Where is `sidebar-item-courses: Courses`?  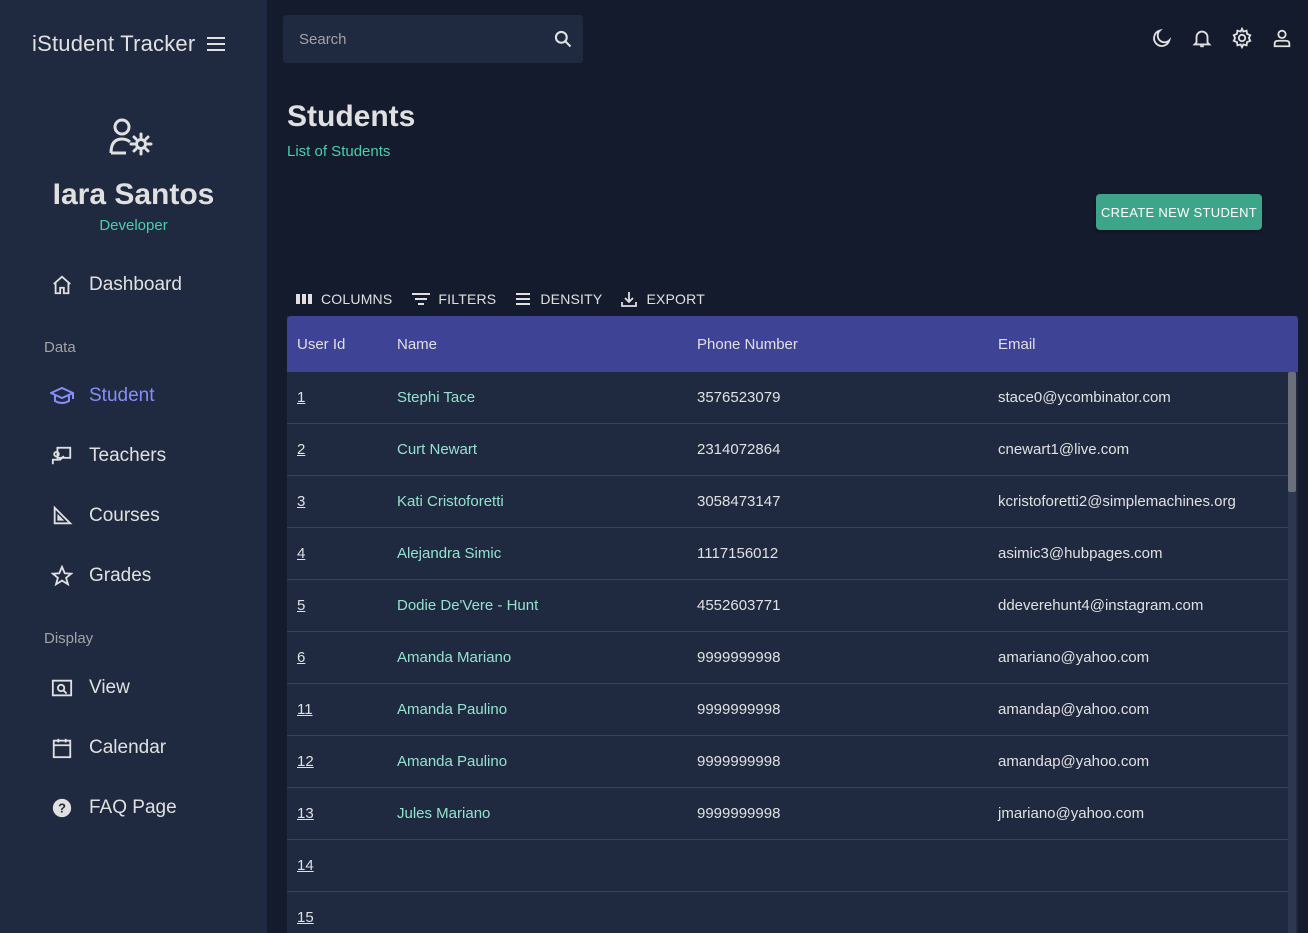 sidebar-item-courses: Courses is located at coordinates (105, 516).